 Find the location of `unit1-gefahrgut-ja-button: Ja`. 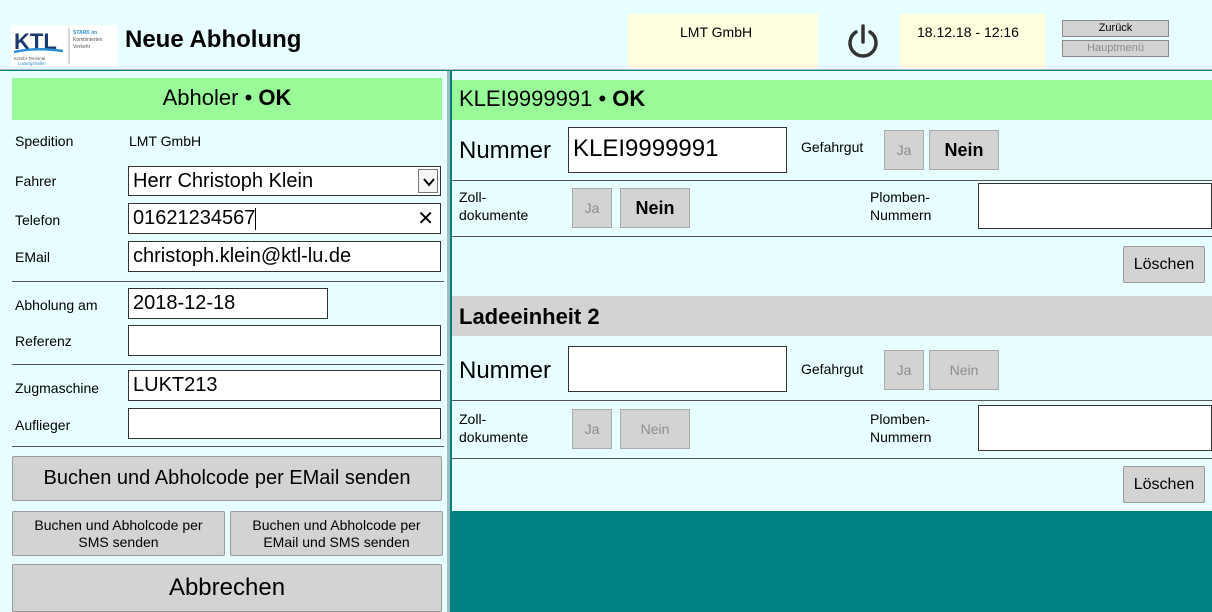

unit1-gefahrgut-ja-button: Ja is located at coordinates (904, 150).